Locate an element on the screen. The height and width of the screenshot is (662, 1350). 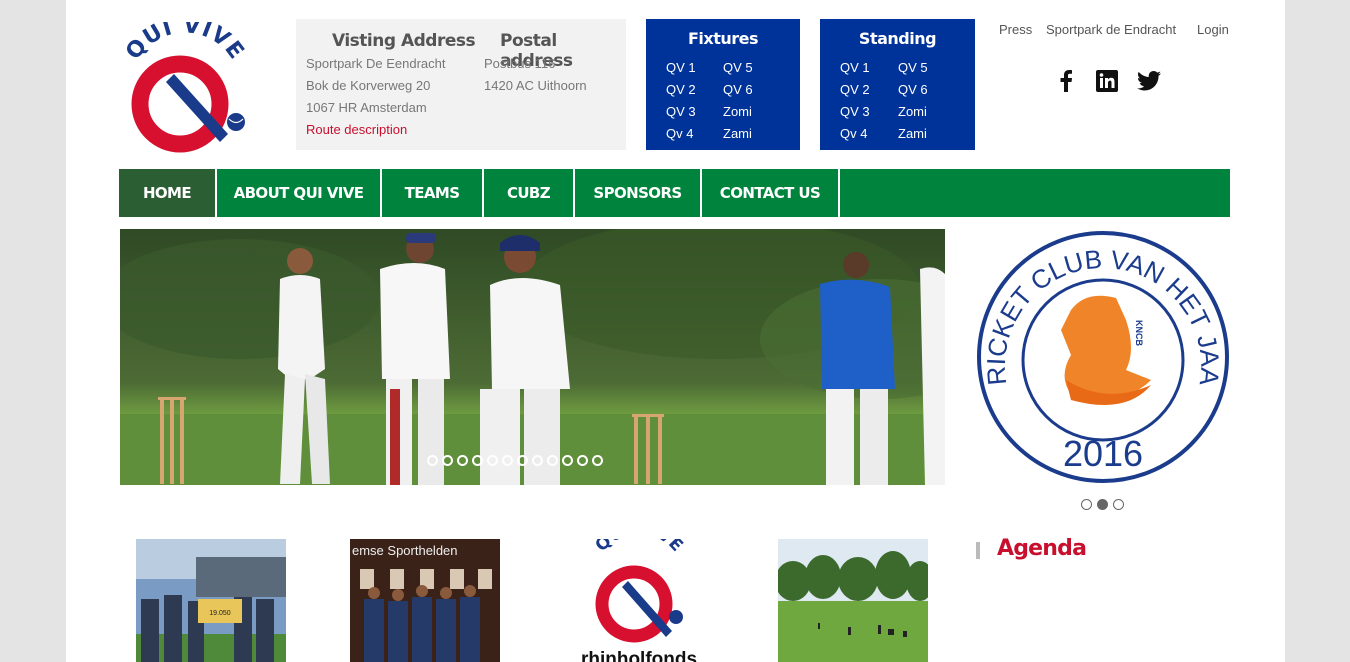
fixtures-link-zomi: Zomi is located at coordinates (737, 111).